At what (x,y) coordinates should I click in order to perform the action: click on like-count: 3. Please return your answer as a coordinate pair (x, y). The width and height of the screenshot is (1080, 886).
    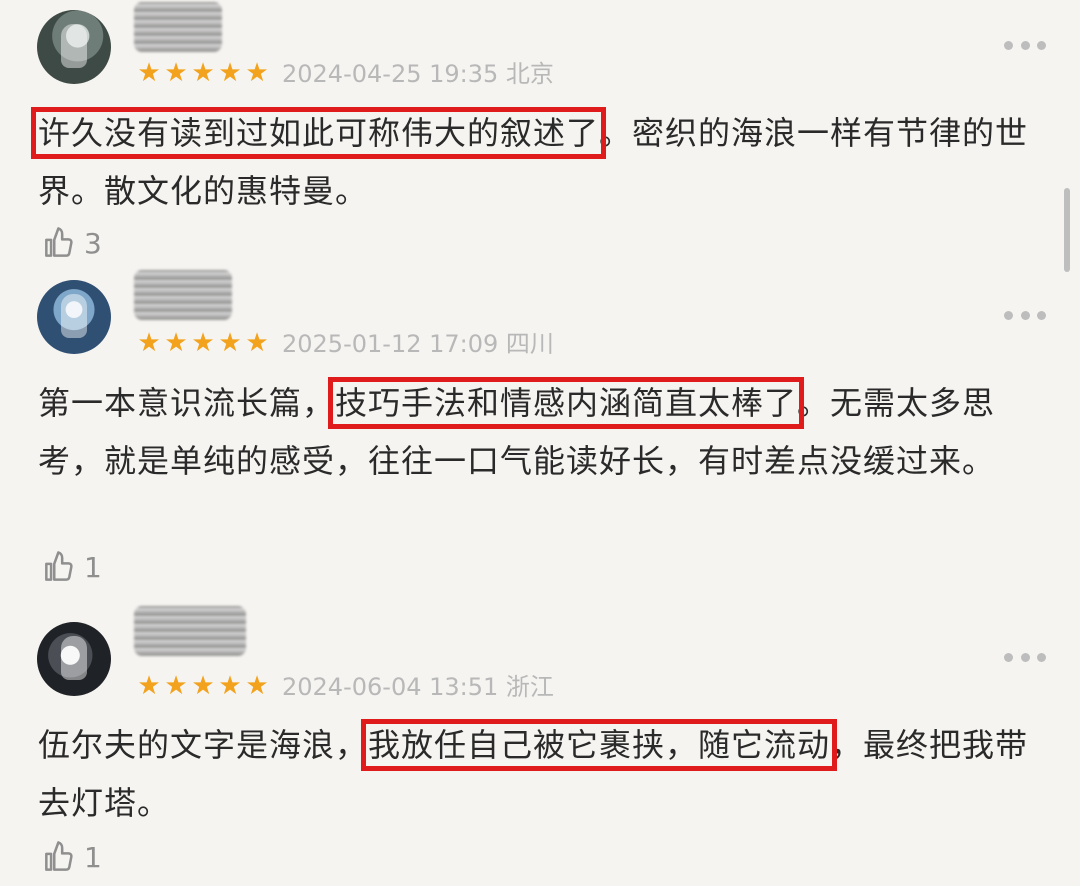
    Looking at the image, I should click on (93, 243).